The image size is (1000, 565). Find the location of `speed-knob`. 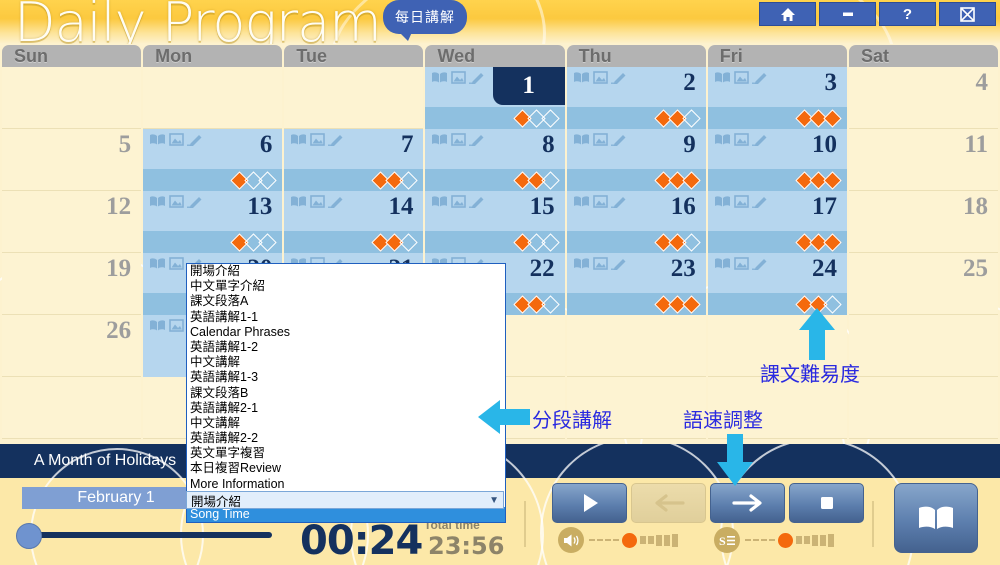

speed-knob is located at coordinates (785, 540).